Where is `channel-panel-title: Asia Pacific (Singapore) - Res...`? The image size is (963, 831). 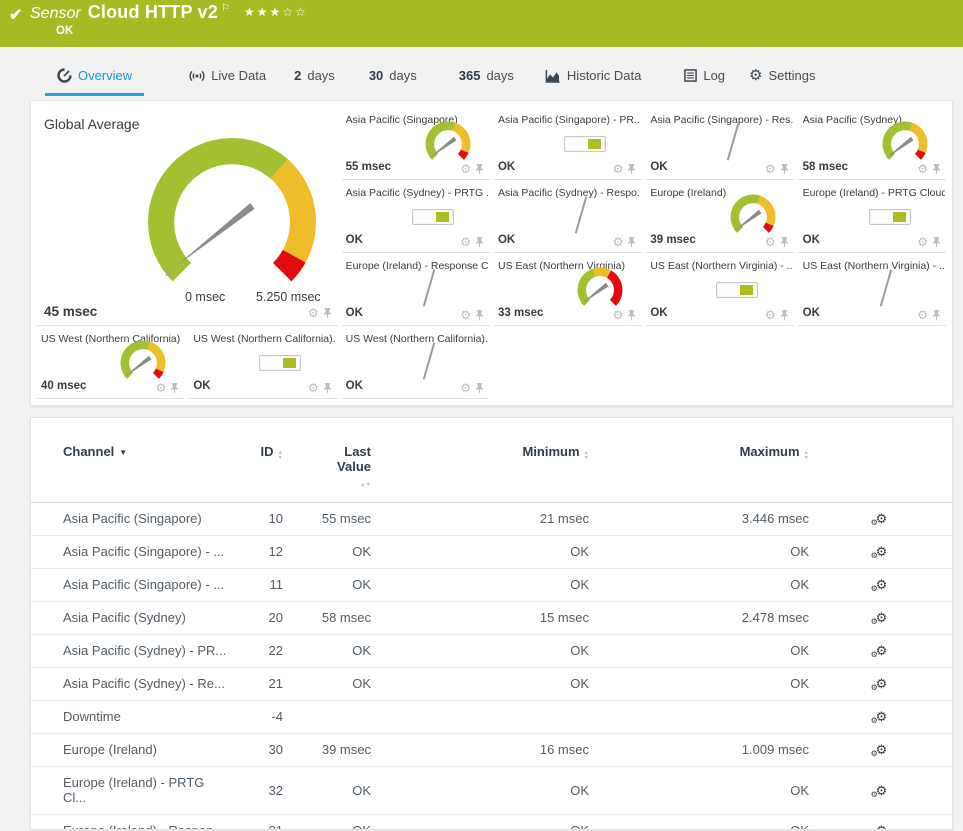 channel-panel-title: Asia Pacific (Singapore) - Res... is located at coordinates (721, 120).